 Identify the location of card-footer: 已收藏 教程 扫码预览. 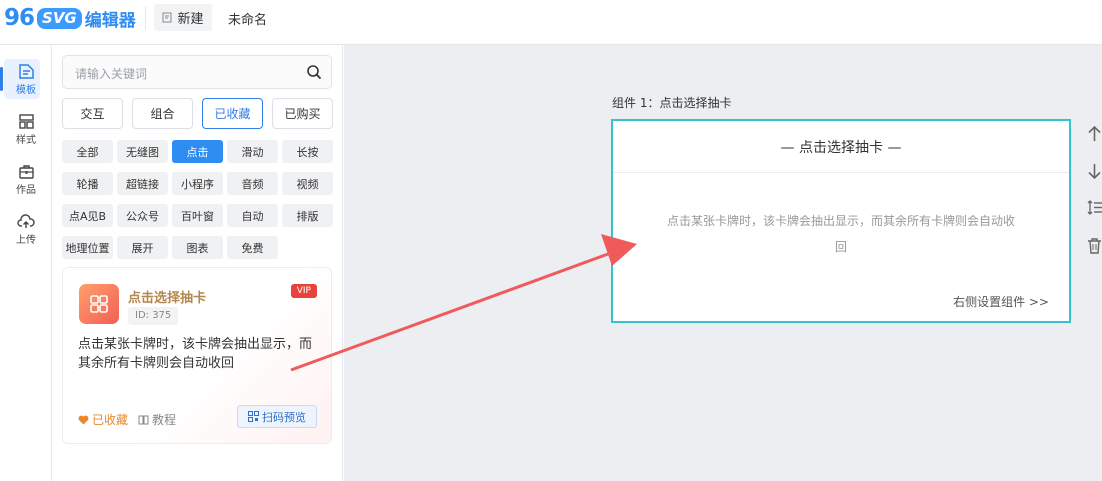
(198, 417).